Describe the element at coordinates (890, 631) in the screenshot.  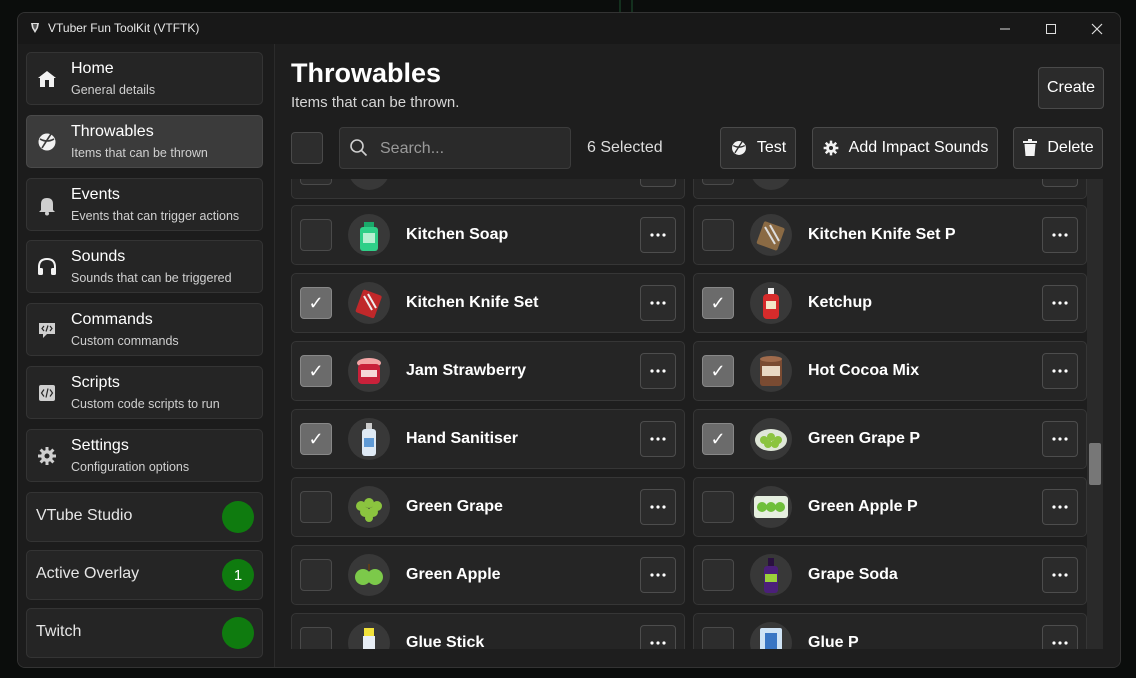
I see `throwable-card: Glue P` at that location.